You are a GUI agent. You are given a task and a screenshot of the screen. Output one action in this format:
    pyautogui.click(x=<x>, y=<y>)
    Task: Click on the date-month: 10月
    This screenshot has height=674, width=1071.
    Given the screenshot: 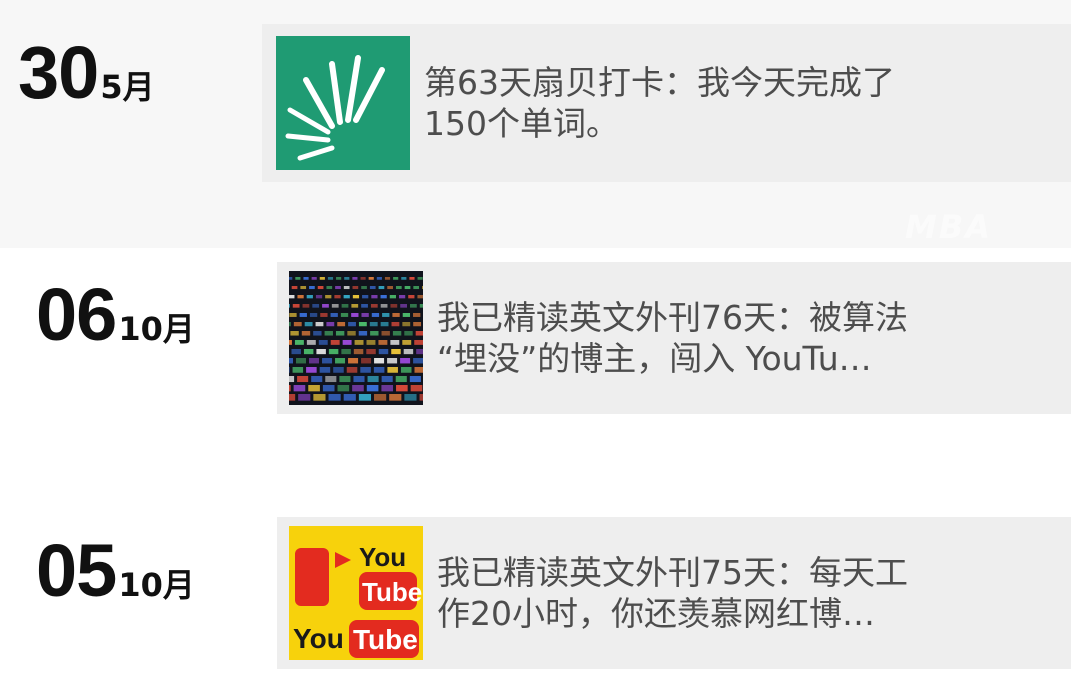 What is the action you would take?
    pyautogui.click(x=156, y=585)
    